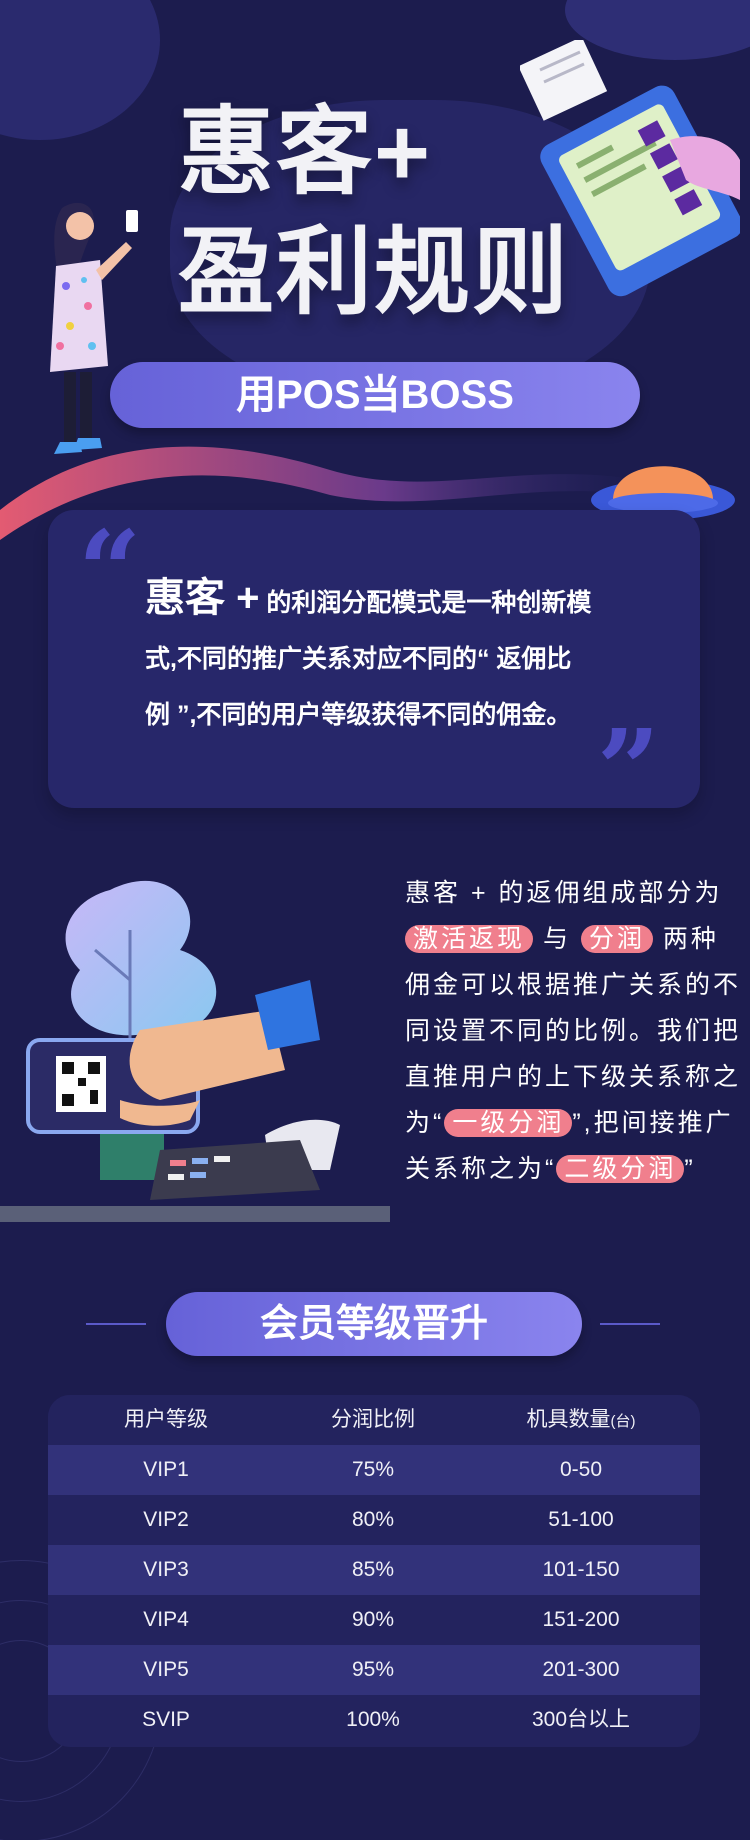  I want to click on quote-brand: 惠客 +, so click(202, 598).